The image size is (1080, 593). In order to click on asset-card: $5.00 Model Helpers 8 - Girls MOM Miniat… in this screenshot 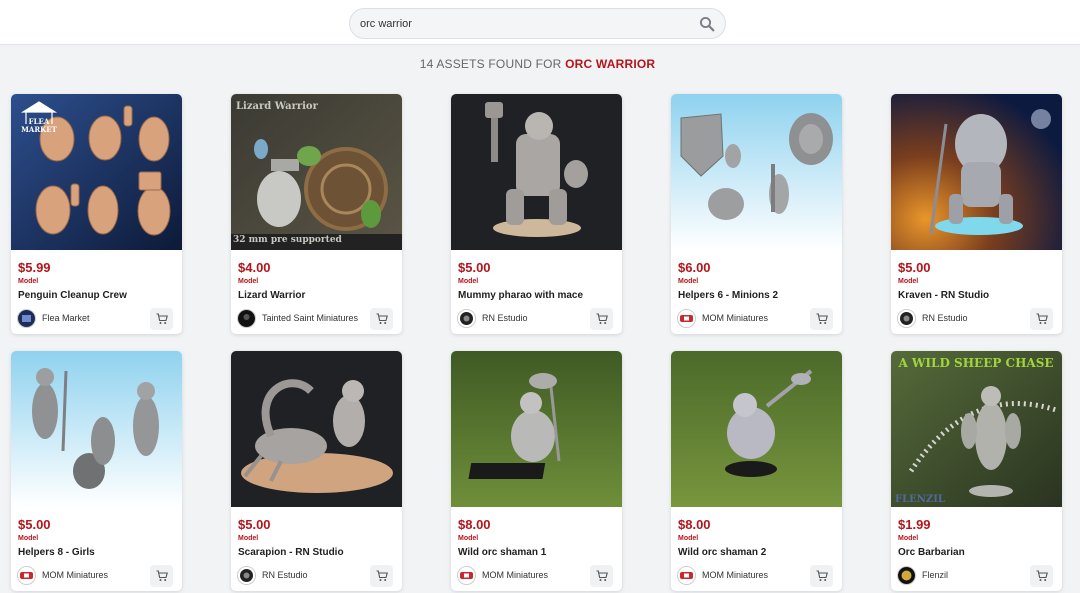, I will do `click(96, 471)`.